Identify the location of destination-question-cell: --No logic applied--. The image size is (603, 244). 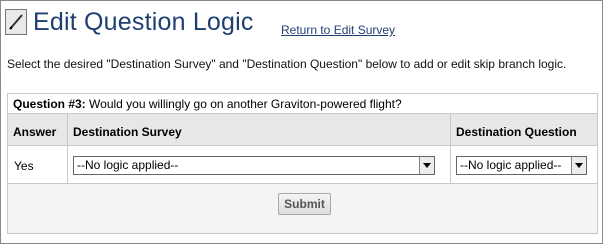
(524, 164).